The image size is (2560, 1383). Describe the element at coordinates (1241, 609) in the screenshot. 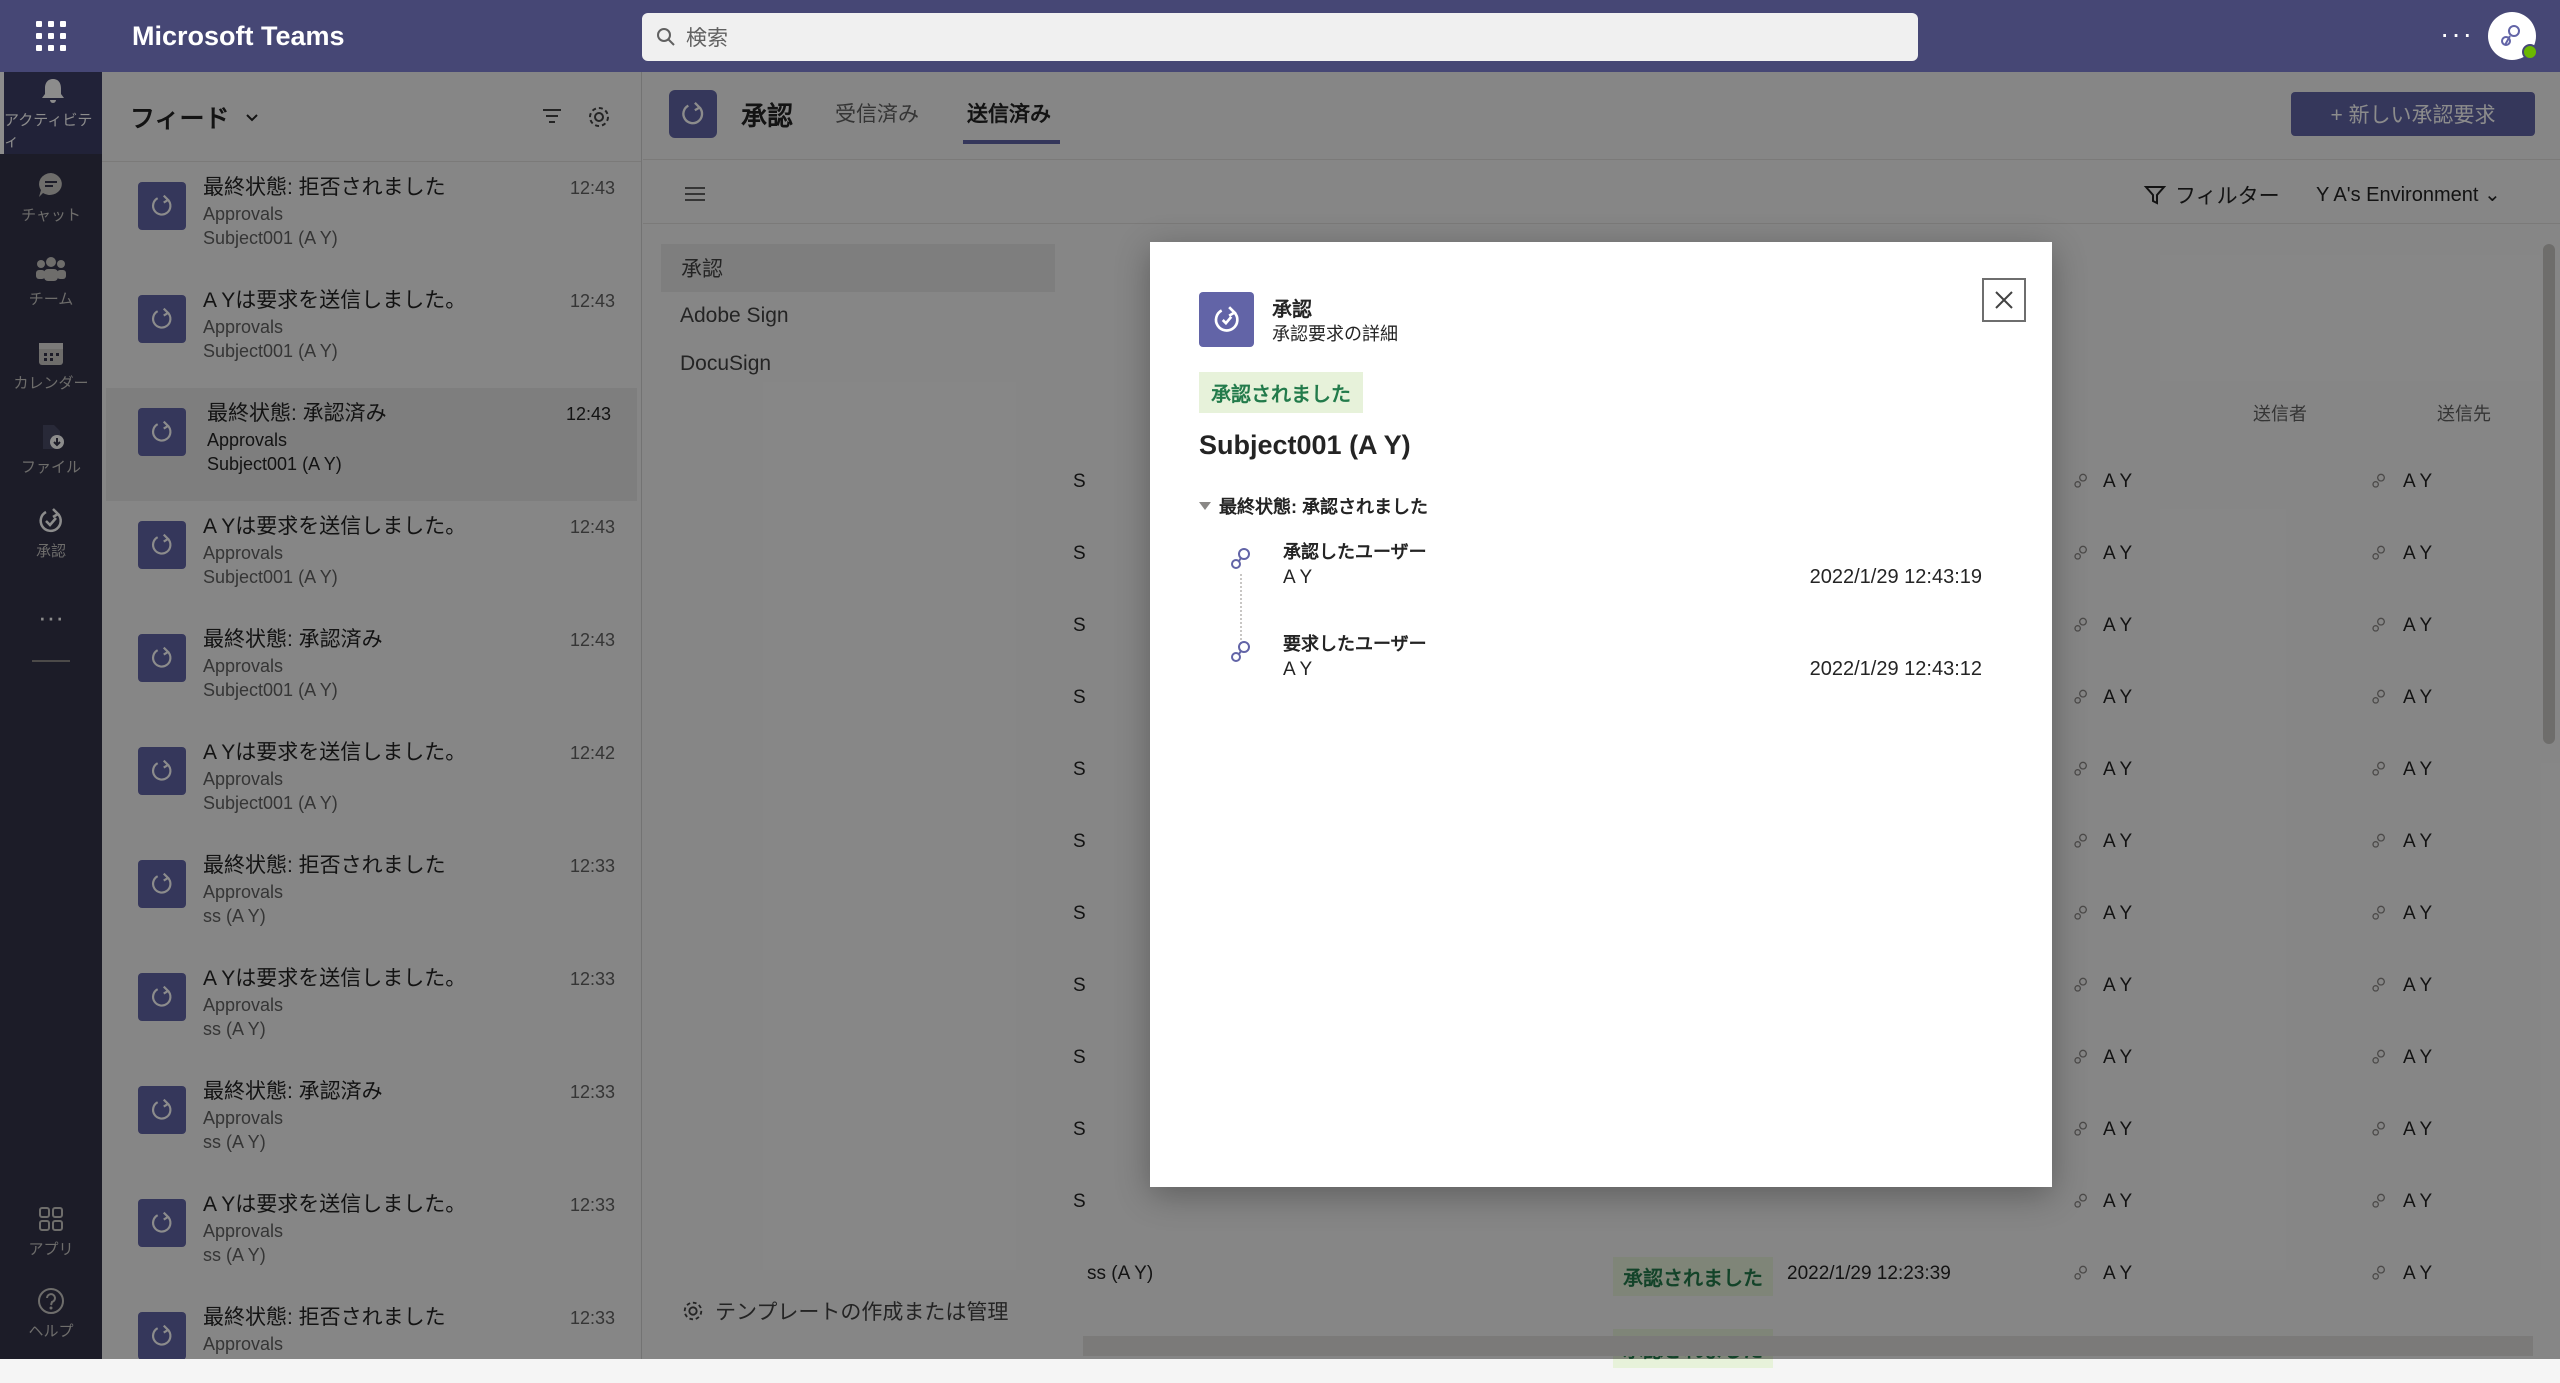

I see `timeline-connector` at that location.